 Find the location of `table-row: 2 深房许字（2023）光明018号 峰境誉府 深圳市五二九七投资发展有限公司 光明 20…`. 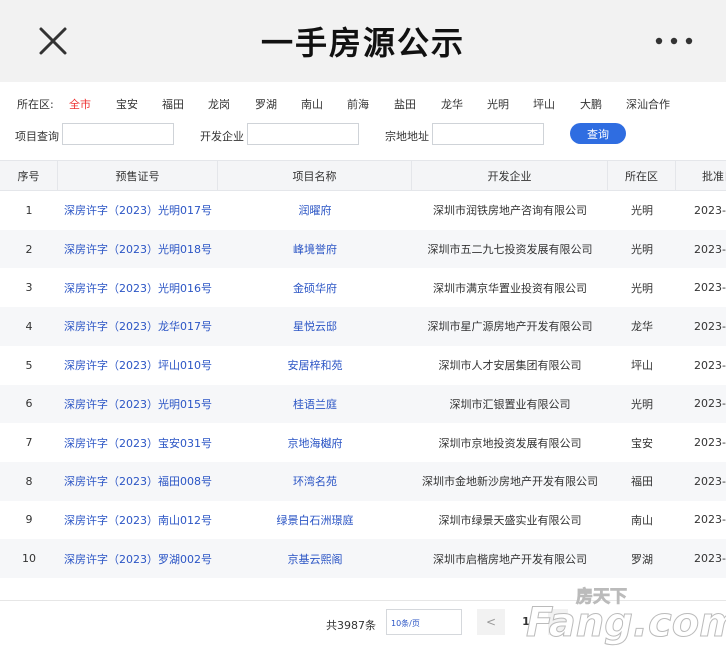

table-row: 2 深房许字（2023）光明018号 峰境誉府 深圳市五二九七投资发展有限公司 光明 20… is located at coordinates (363, 249).